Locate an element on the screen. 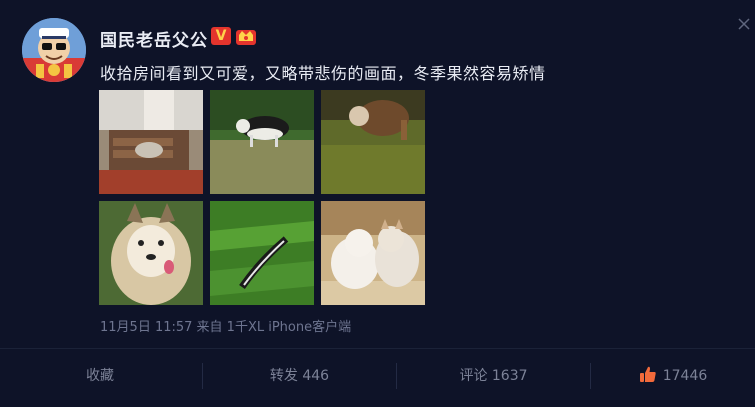 The height and width of the screenshot is (407, 755). user-avatar is located at coordinates (54, 50).